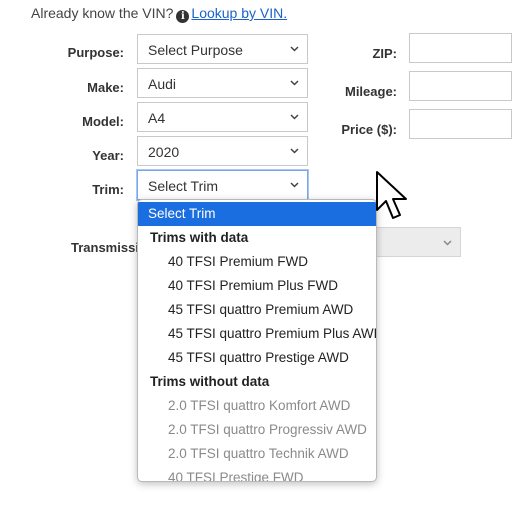 The height and width of the screenshot is (521, 519). I want to click on trim-option-disabled: 2.0 TFSI quattro Komfort AWD, so click(259, 405).